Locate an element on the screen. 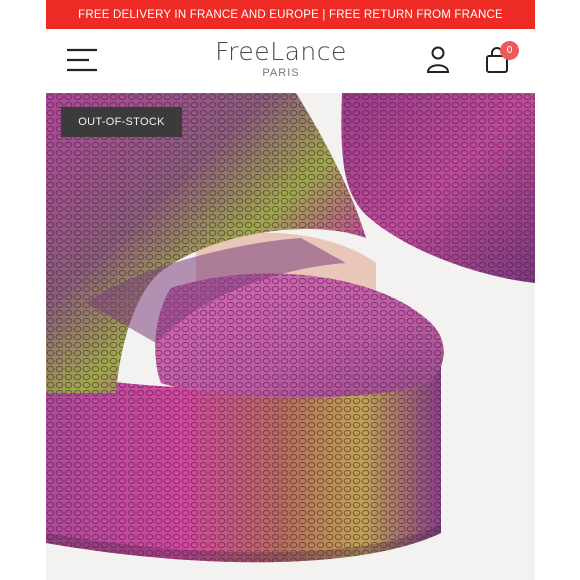  user-icon is located at coordinates (438, 59).